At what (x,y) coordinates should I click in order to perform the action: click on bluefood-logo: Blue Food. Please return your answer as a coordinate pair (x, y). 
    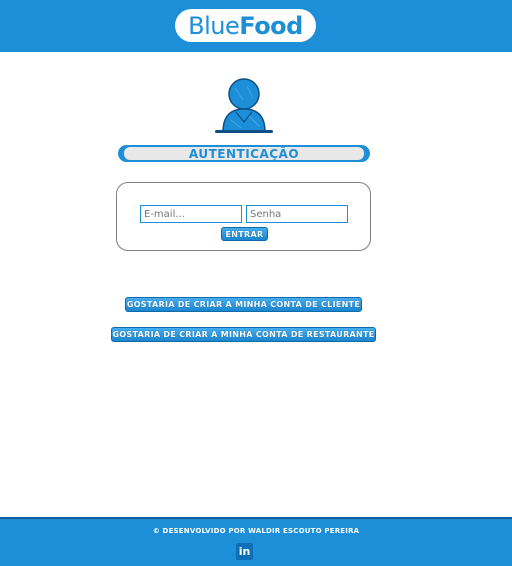
    Looking at the image, I should click on (245, 25).